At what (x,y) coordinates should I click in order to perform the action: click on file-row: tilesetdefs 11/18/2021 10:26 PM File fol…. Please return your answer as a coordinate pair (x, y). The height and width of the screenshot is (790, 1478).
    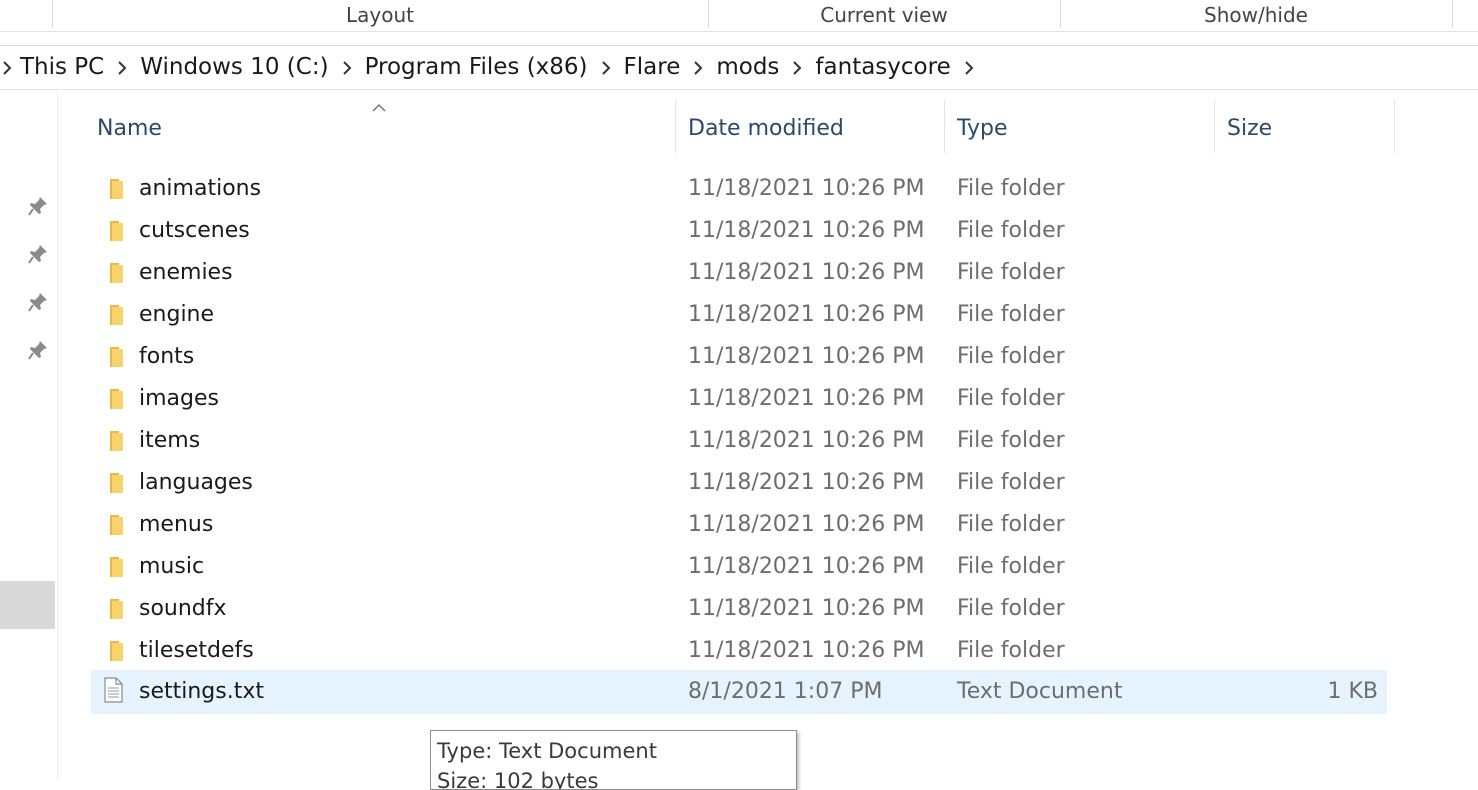
    Looking at the image, I should click on (739, 651).